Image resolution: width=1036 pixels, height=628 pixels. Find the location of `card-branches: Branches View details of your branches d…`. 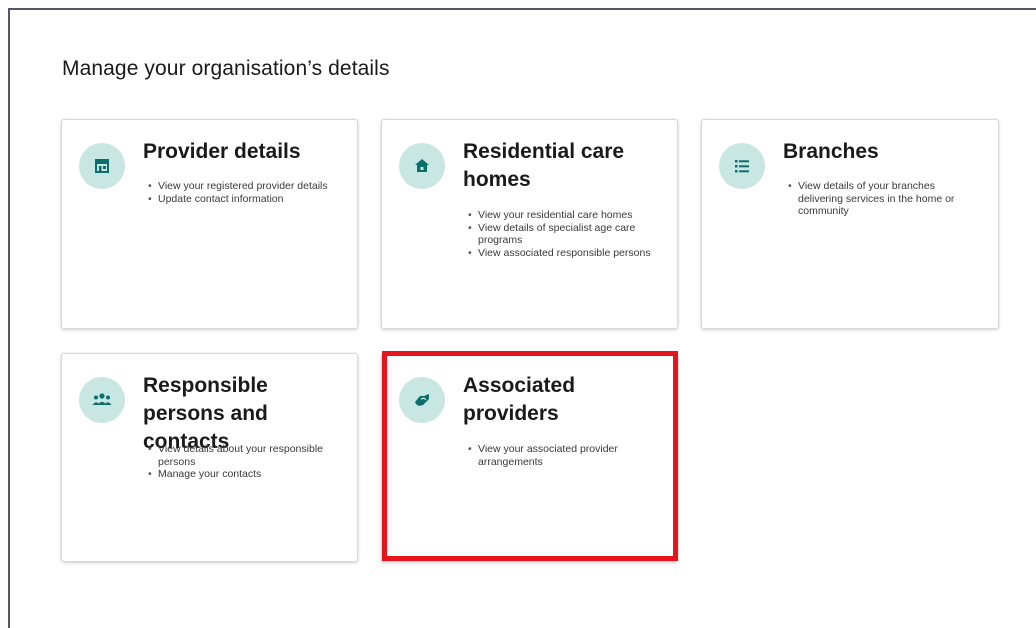

card-branches: Branches View details of your branches d… is located at coordinates (850, 224).